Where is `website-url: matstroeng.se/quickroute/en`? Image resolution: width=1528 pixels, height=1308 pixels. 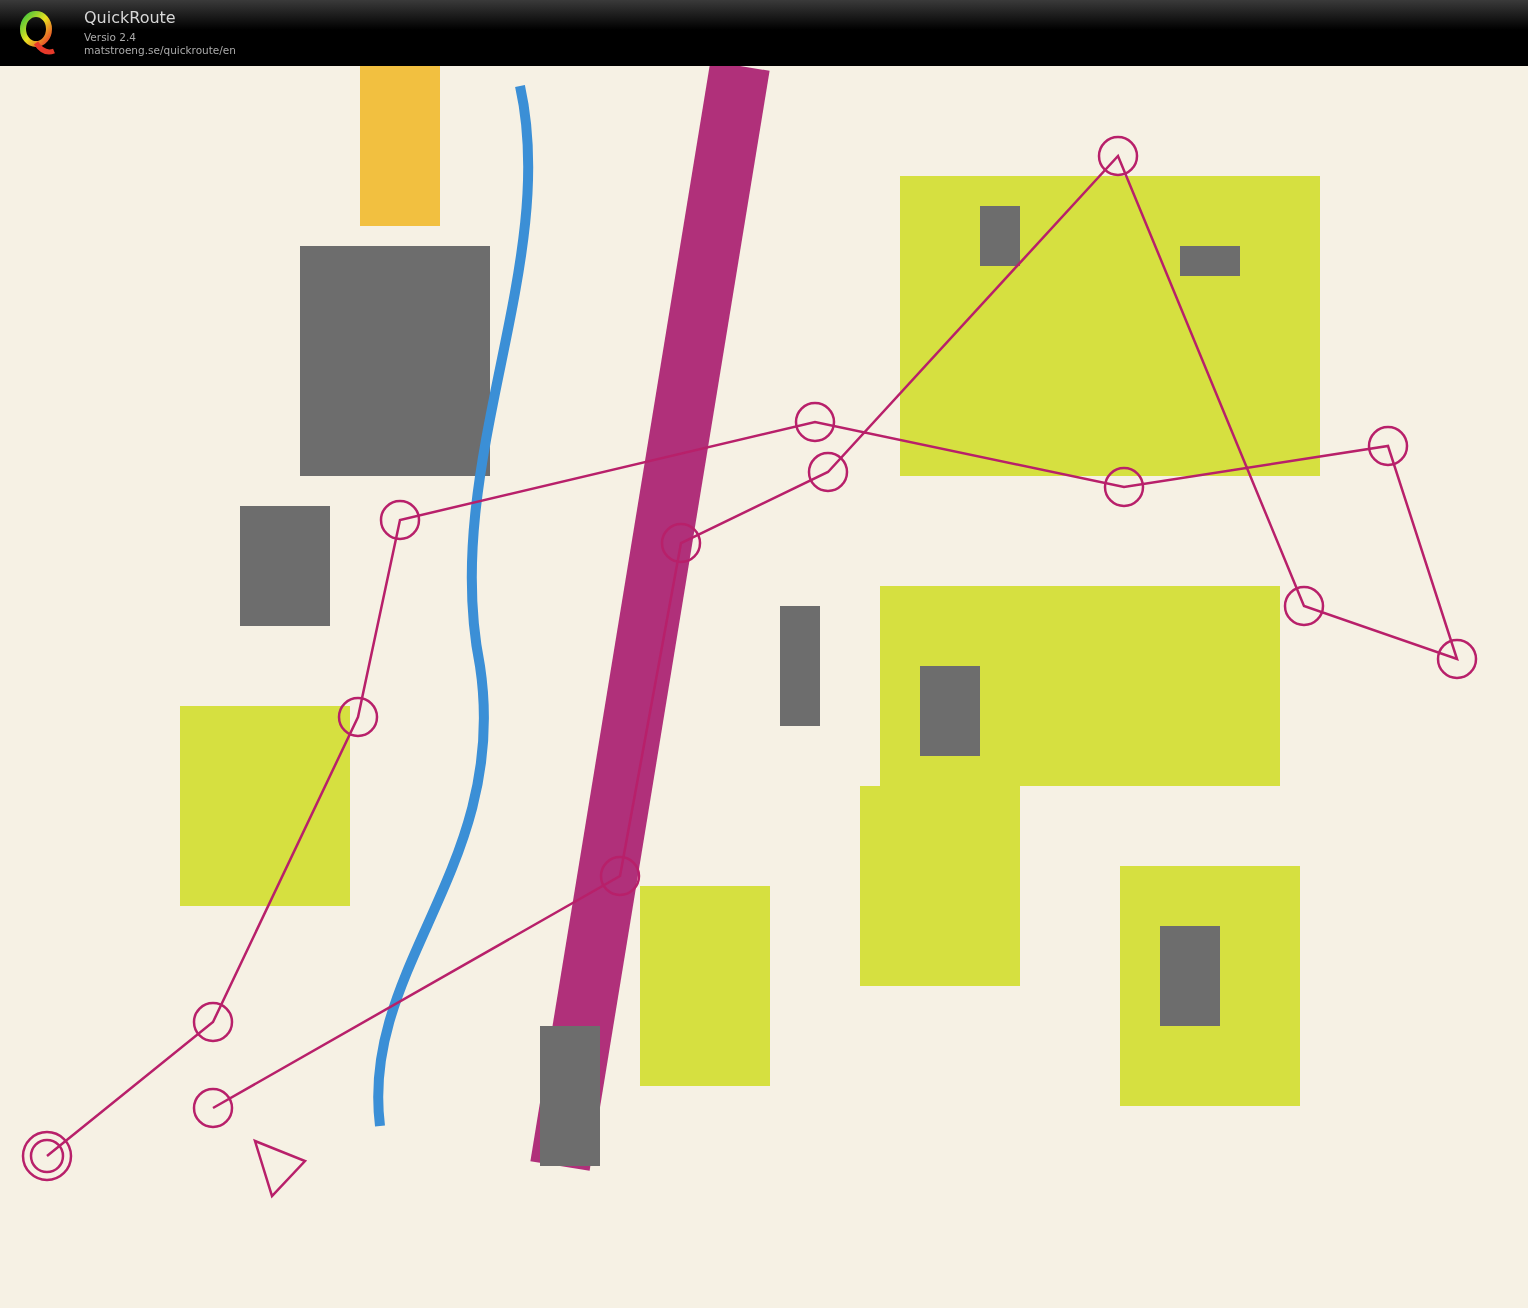
website-url: matstroeng.se/quickroute/en is located at coordinates (160, 50).